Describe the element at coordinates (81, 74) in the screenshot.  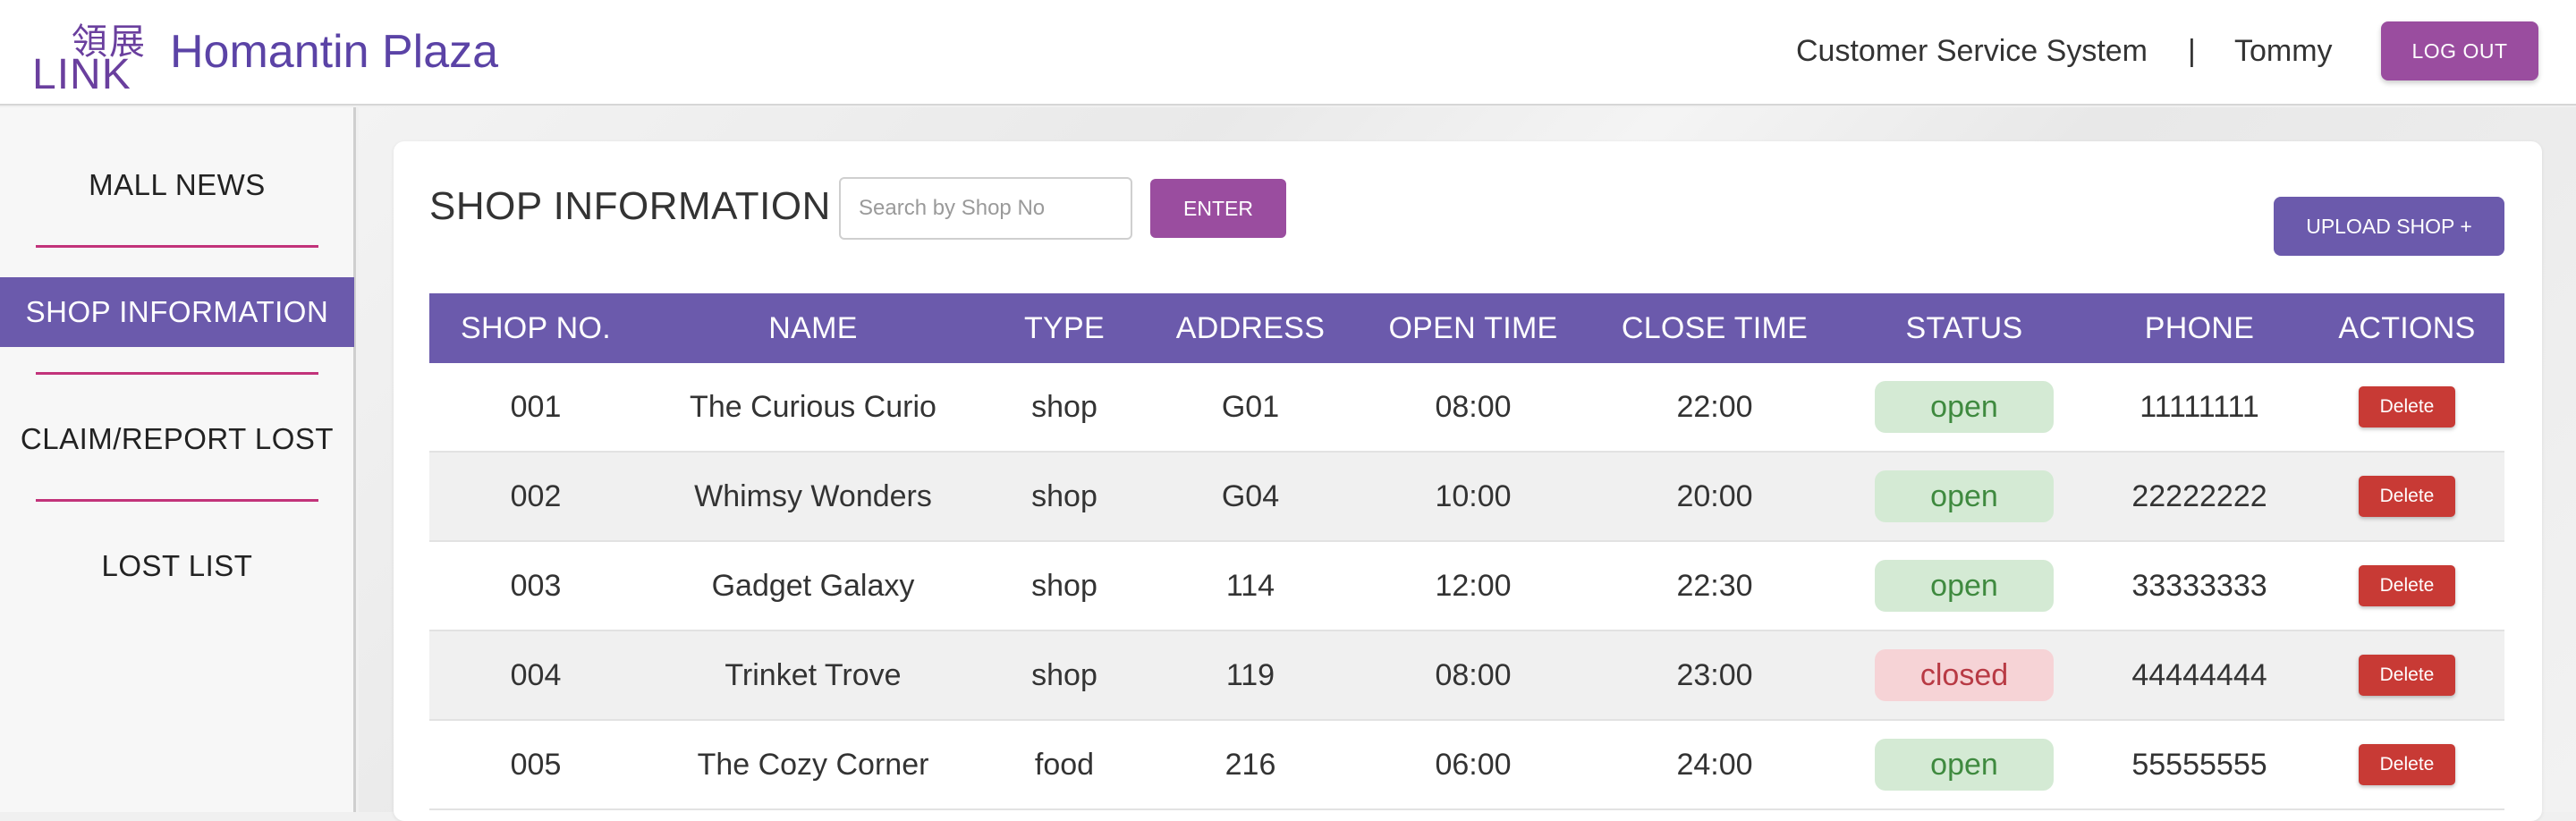
I see `logo-link-text: LINK` at that location.